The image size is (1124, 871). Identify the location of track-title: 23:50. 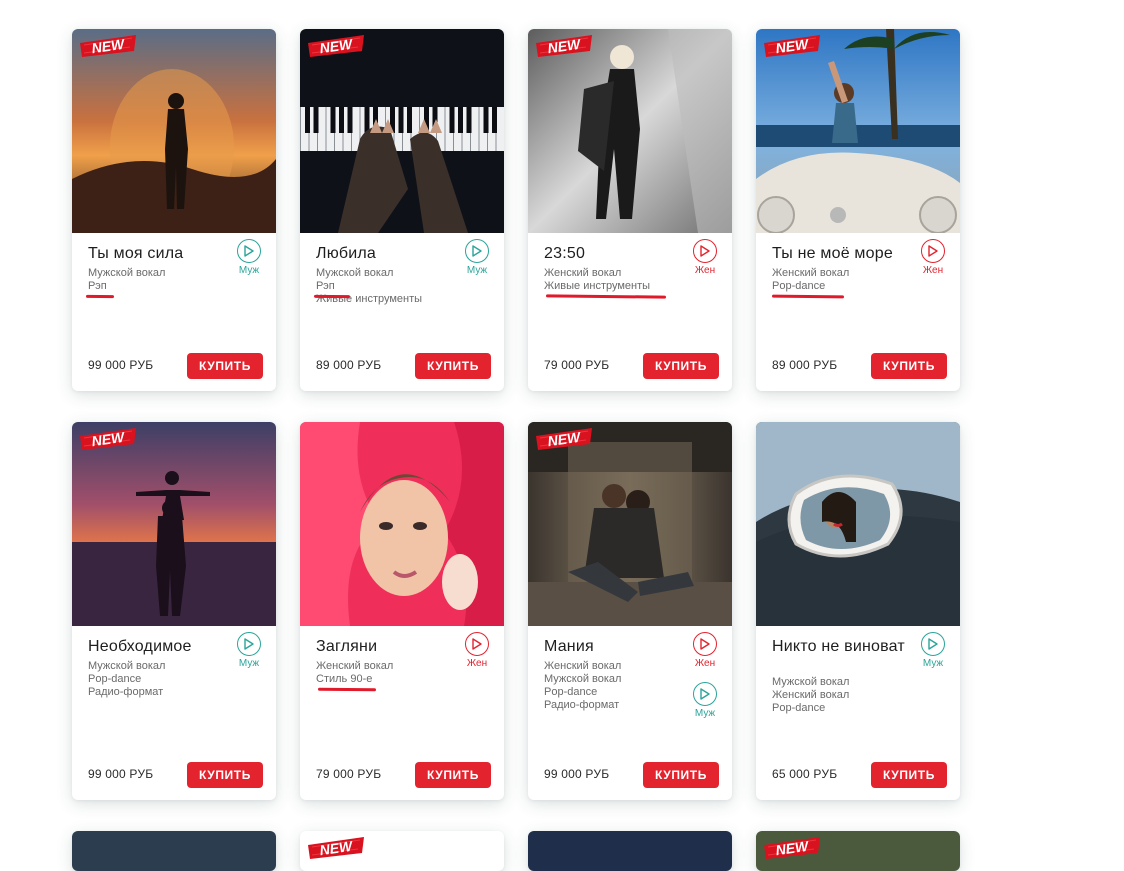
(614, 253).